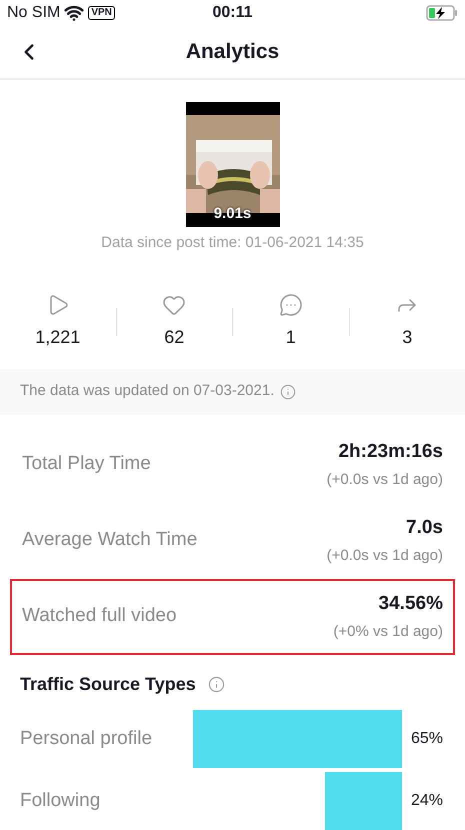 Image resolution: width=465 pixels, height=830 pixels. Describe the element at coordinates (290, 304) in the screenshot. I see `comment-icon` at that location.